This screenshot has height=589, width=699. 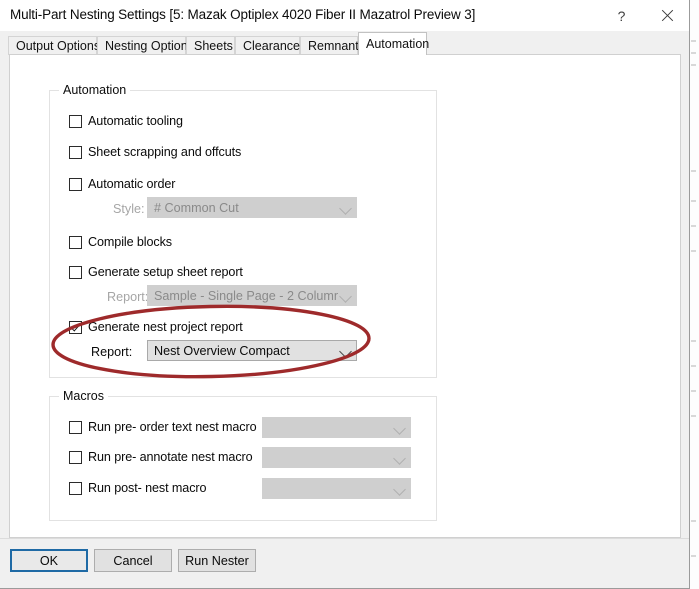 I want to click on automatic-tooling-row: Automatic tooling, so click(x=126, y=121).